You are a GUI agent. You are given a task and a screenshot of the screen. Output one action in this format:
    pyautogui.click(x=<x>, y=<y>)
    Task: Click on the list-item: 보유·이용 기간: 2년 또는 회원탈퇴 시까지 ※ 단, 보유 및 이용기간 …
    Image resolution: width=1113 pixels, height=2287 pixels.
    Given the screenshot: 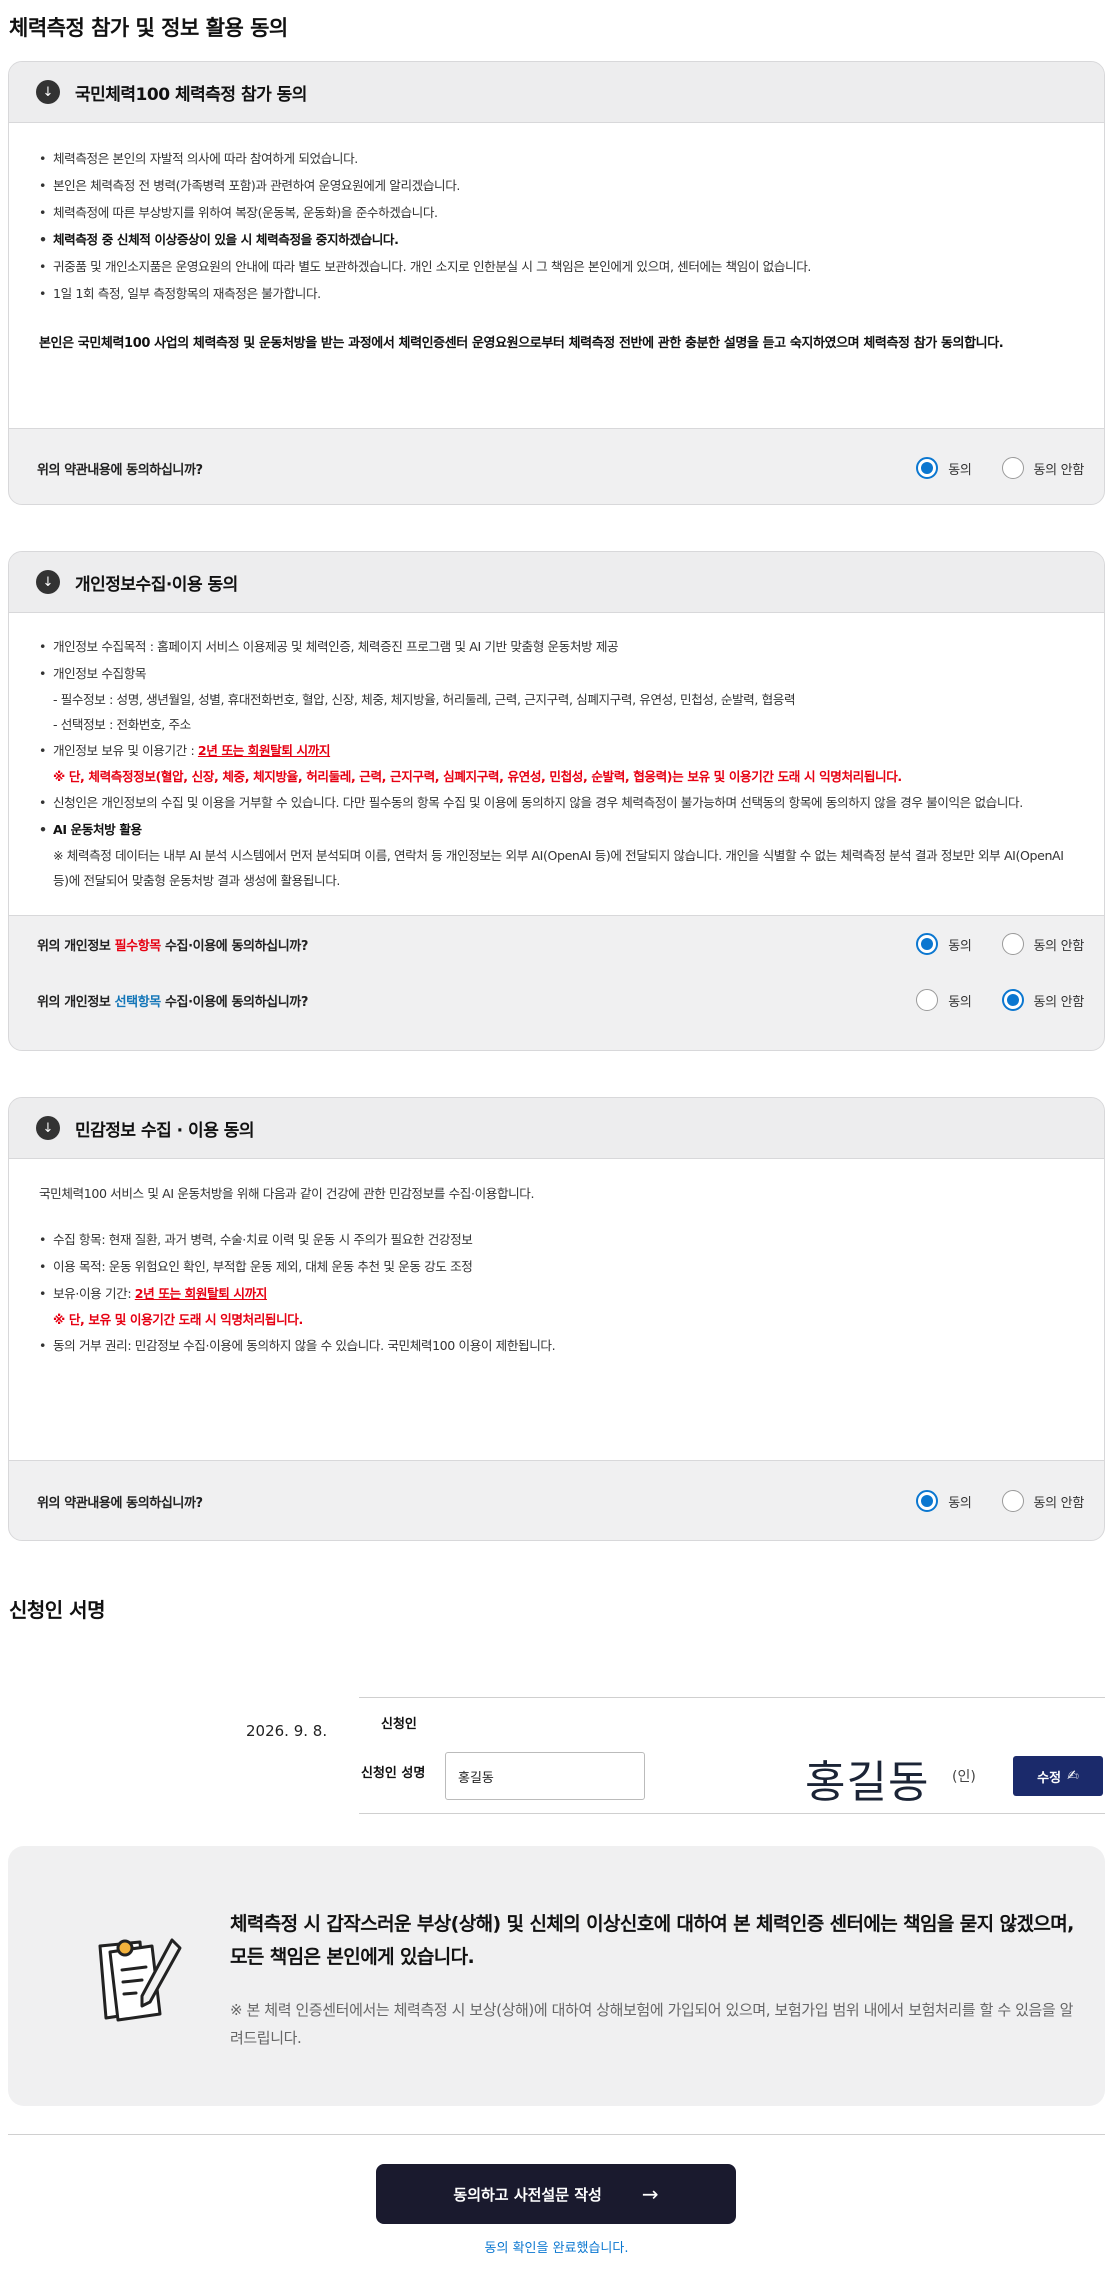 What is the action you would take?
    pyautogui.click(x=556, y=1306)
    